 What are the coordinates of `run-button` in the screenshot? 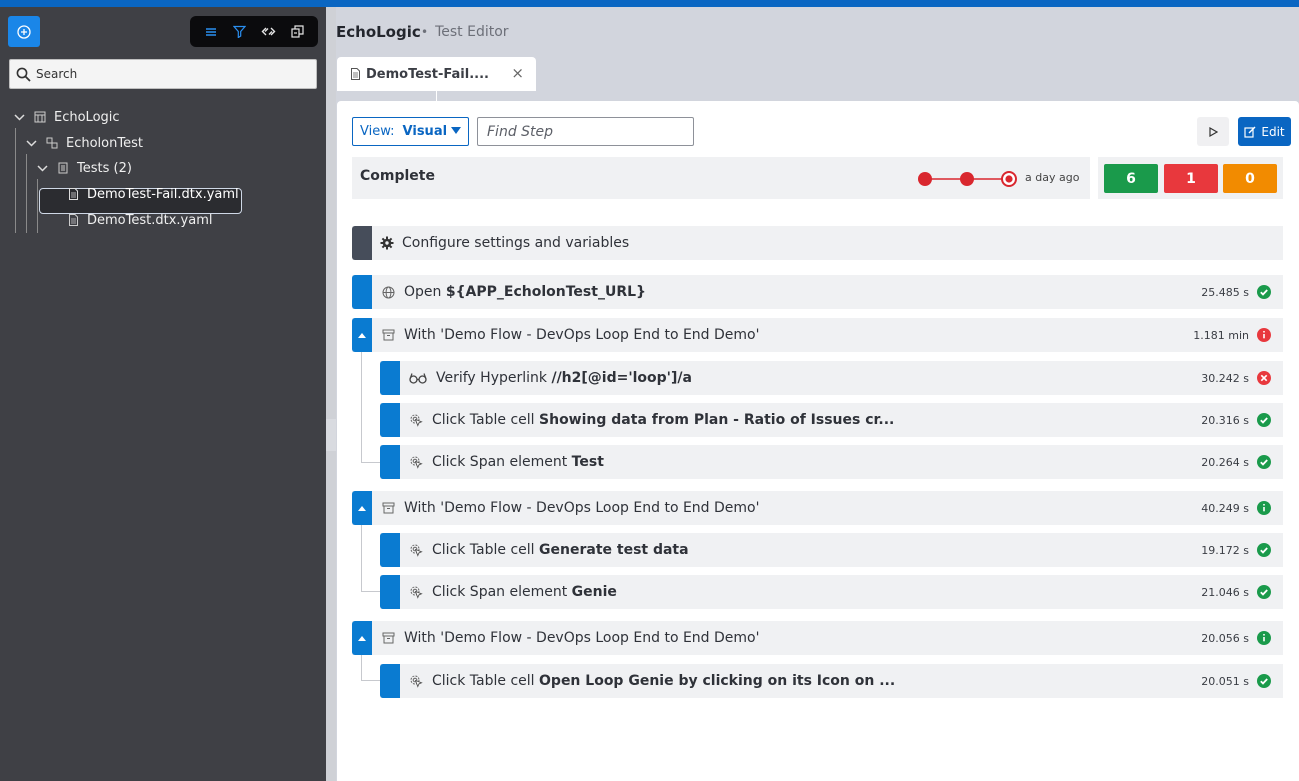 It's located at (1213, 131).